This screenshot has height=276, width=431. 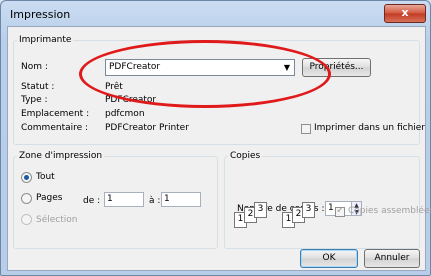 What do you see at coordinates (49, 198) in the screenshot?
I see `range-pages-label: Pages` at bounding box center [49, 198].